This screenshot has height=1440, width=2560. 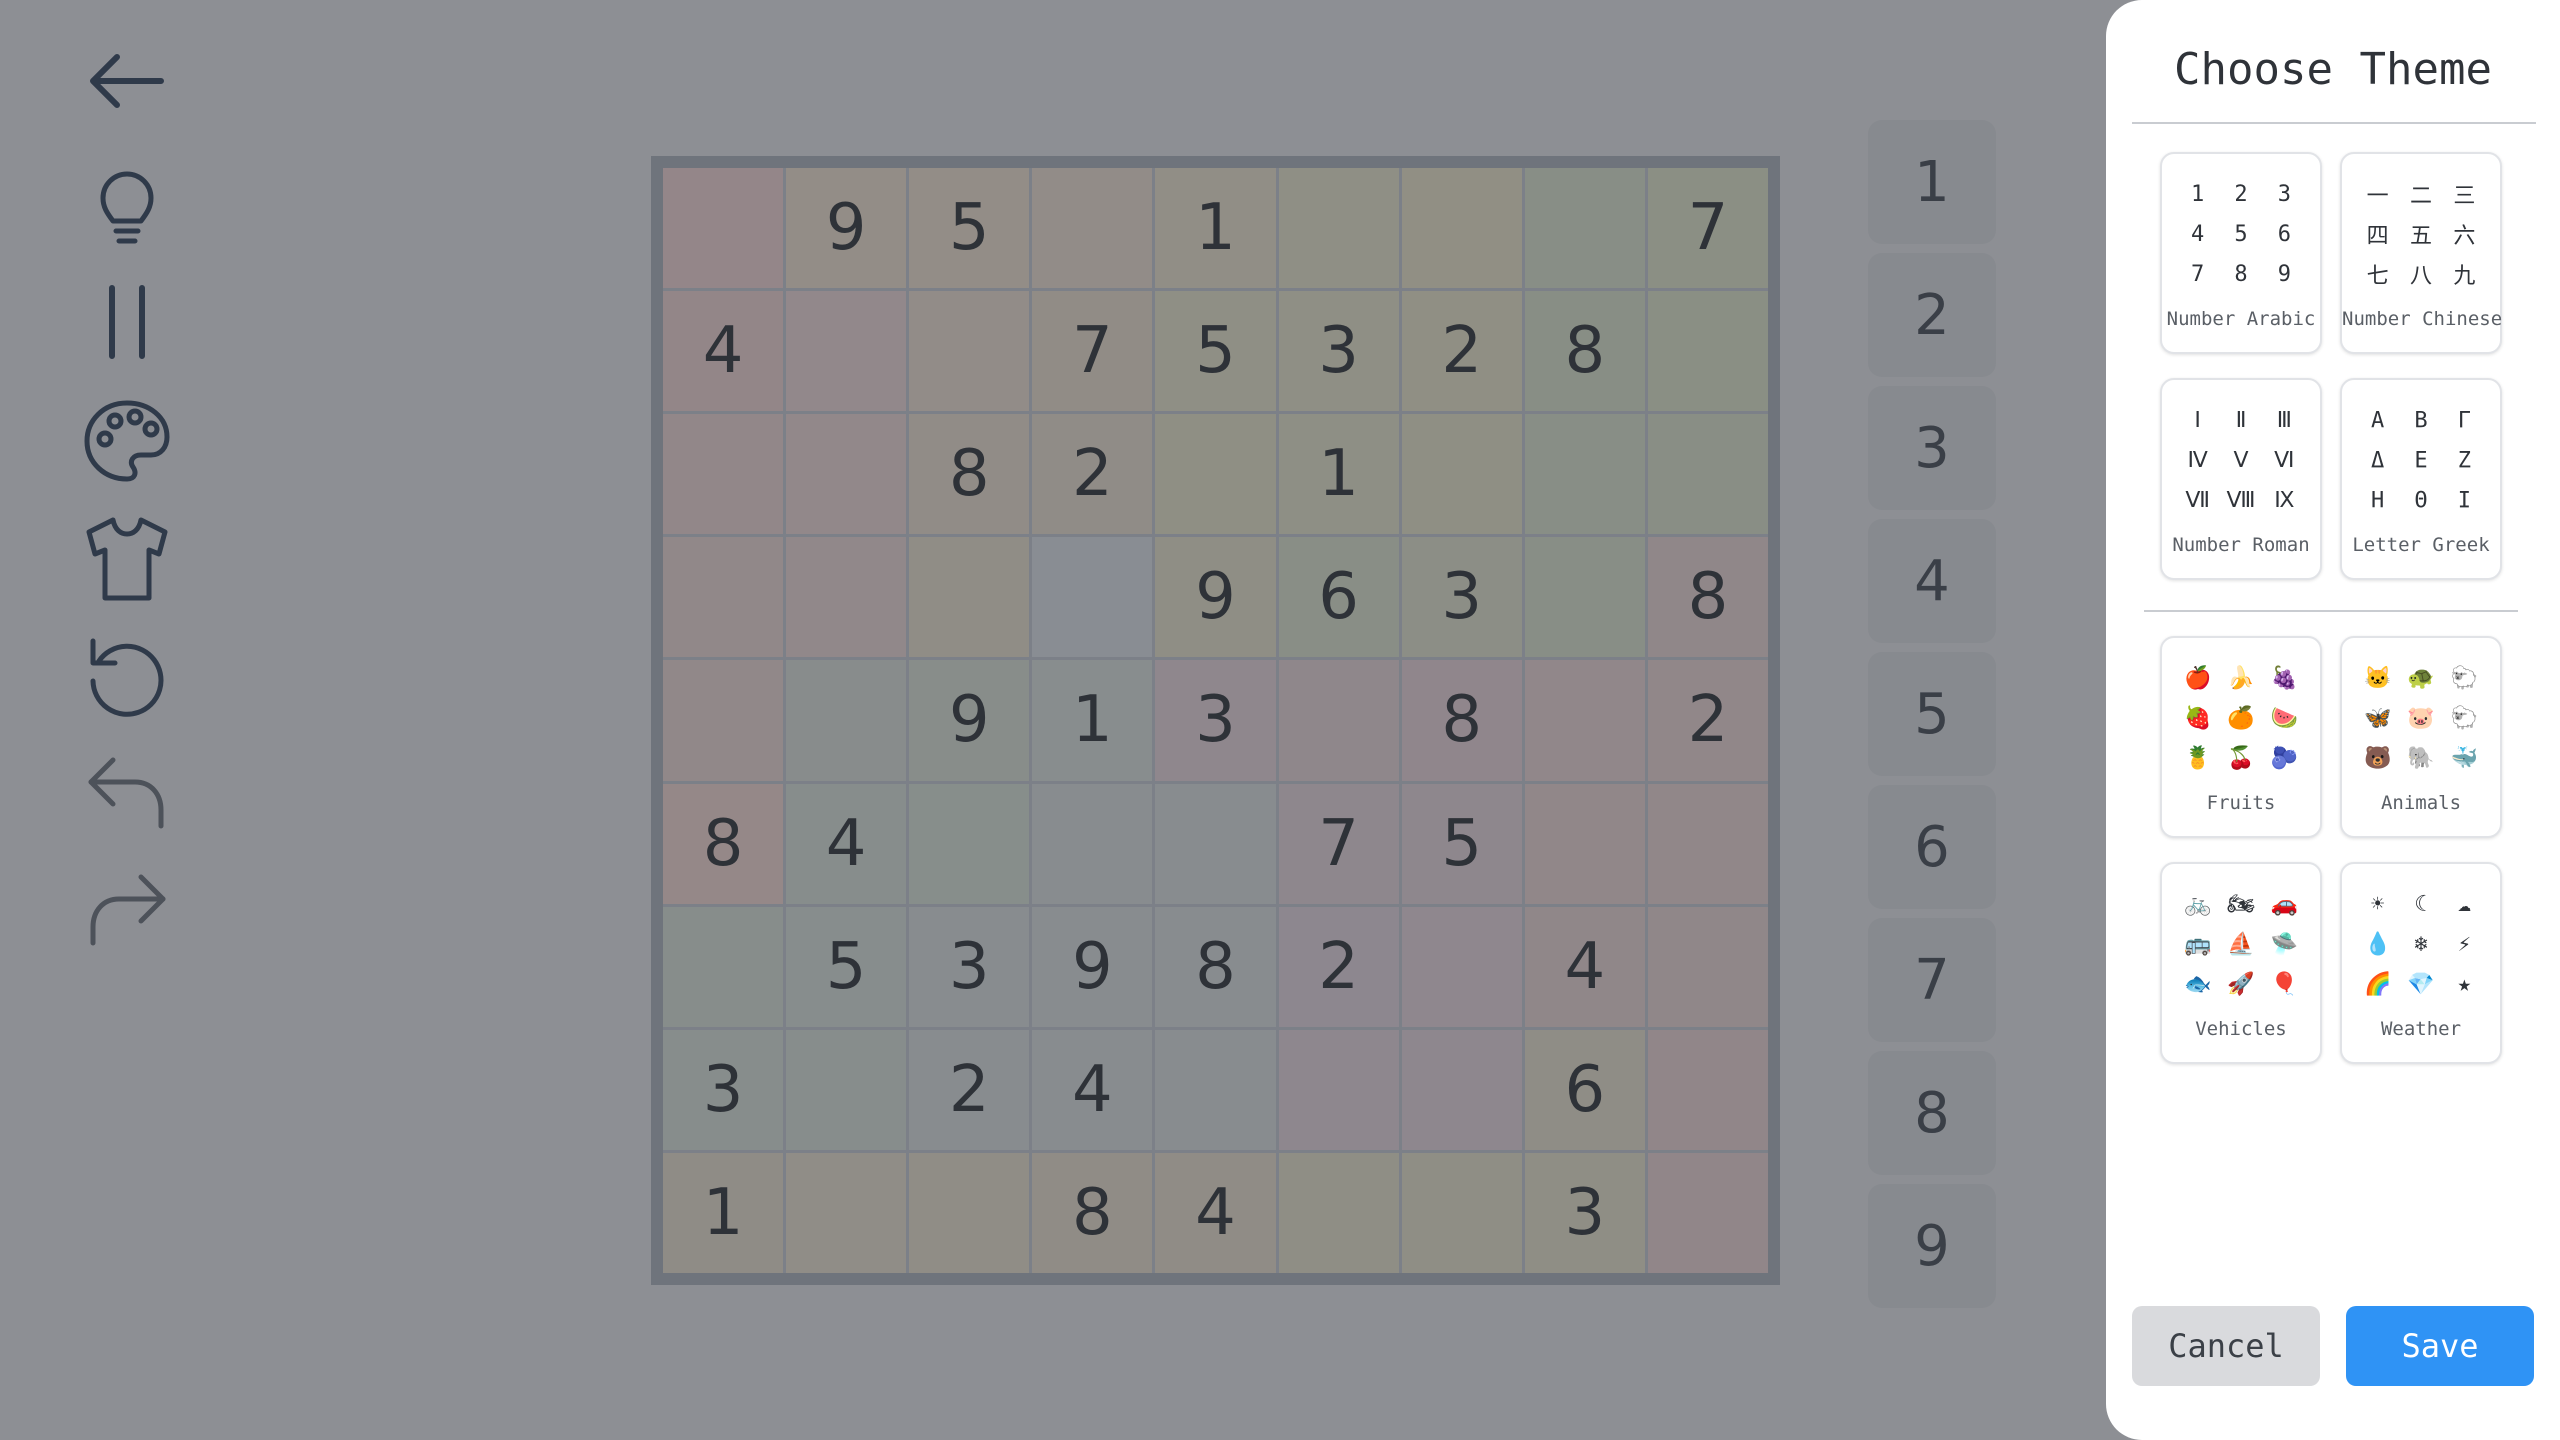 I want to click on pause-button, so click(x=127, y=324).